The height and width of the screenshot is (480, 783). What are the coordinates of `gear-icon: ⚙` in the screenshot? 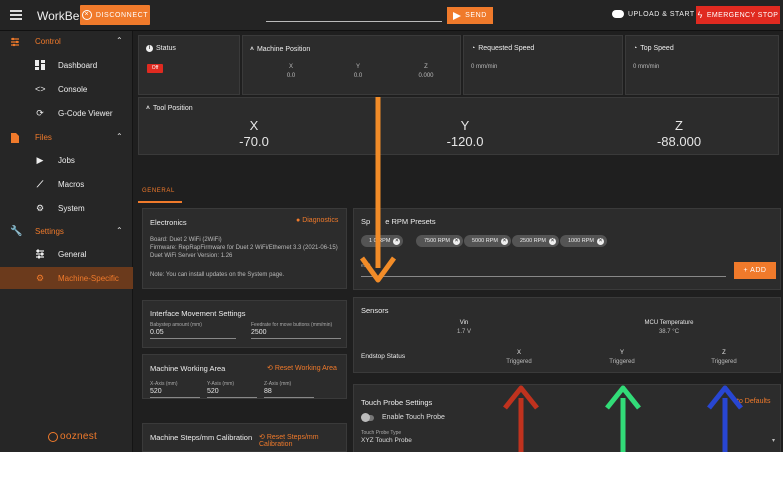 It's located at (40, 208).